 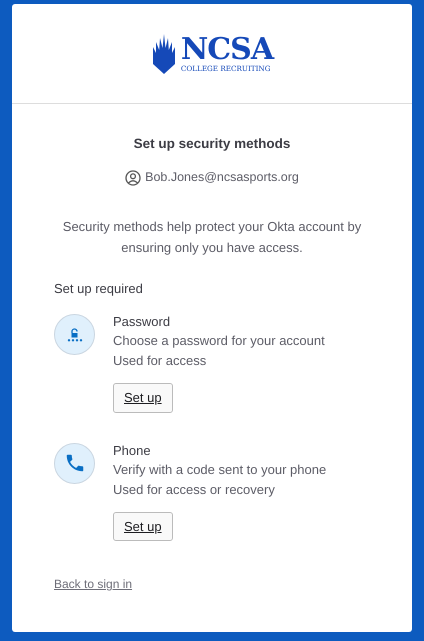 What do you see at coordinates (222, 177) in the screenshot?
I see `user-email: Bob.Jones@ncsasports.org` at bounding box center [222, 177].